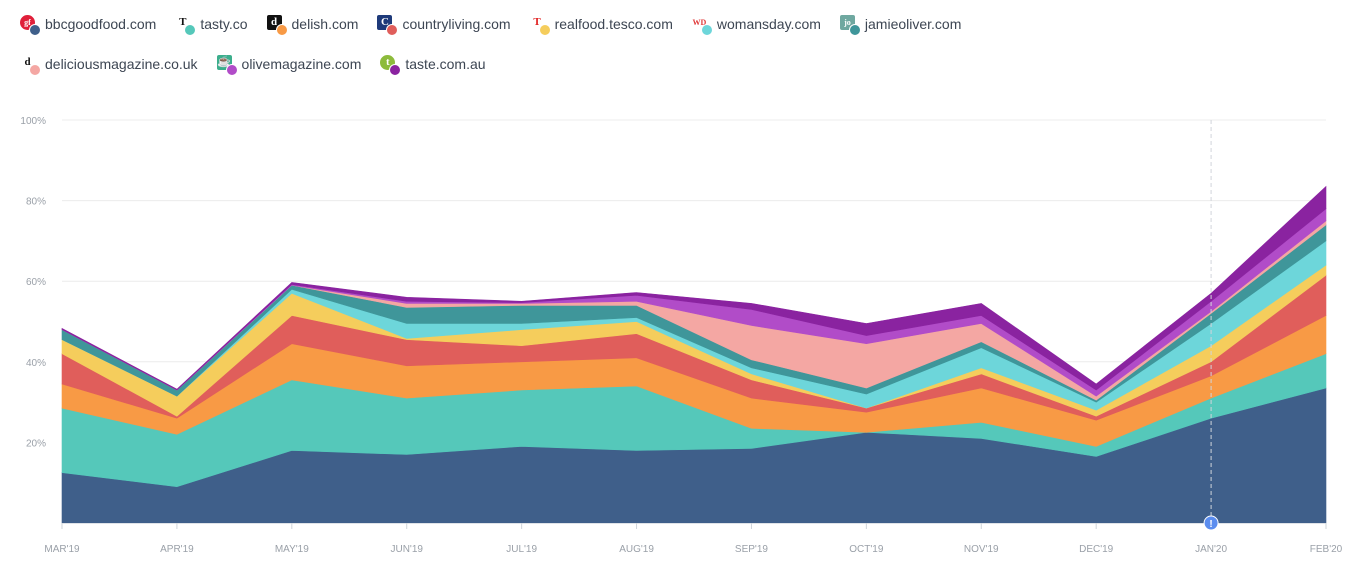 The image size is (1350, 576). Describe the element at coordinates (62, 549) in the screenshot. I see `x-tick-label: MAR'19` at that location.